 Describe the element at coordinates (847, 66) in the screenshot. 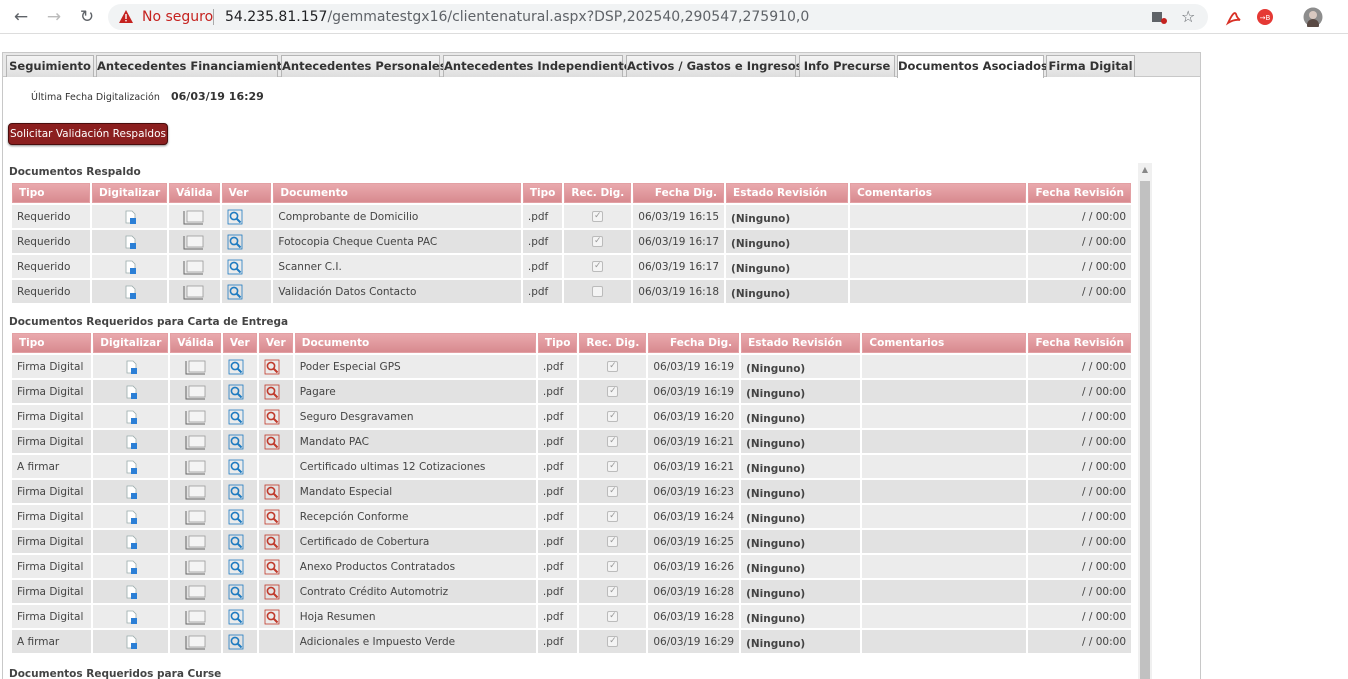

I see `tab-info-precurse: Info Precurse` at that location.